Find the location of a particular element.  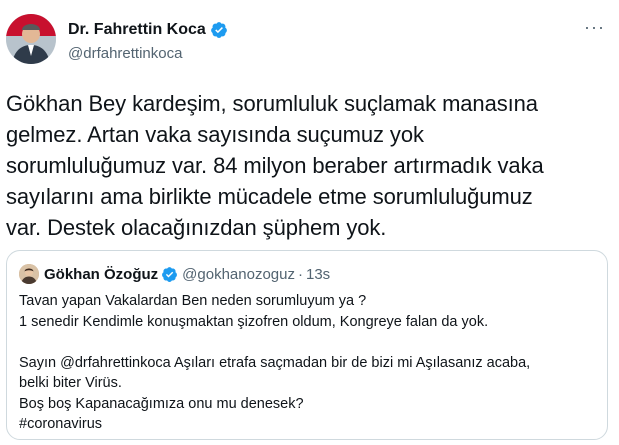

quoted-author-avatar is located at coordinates (29, 274).